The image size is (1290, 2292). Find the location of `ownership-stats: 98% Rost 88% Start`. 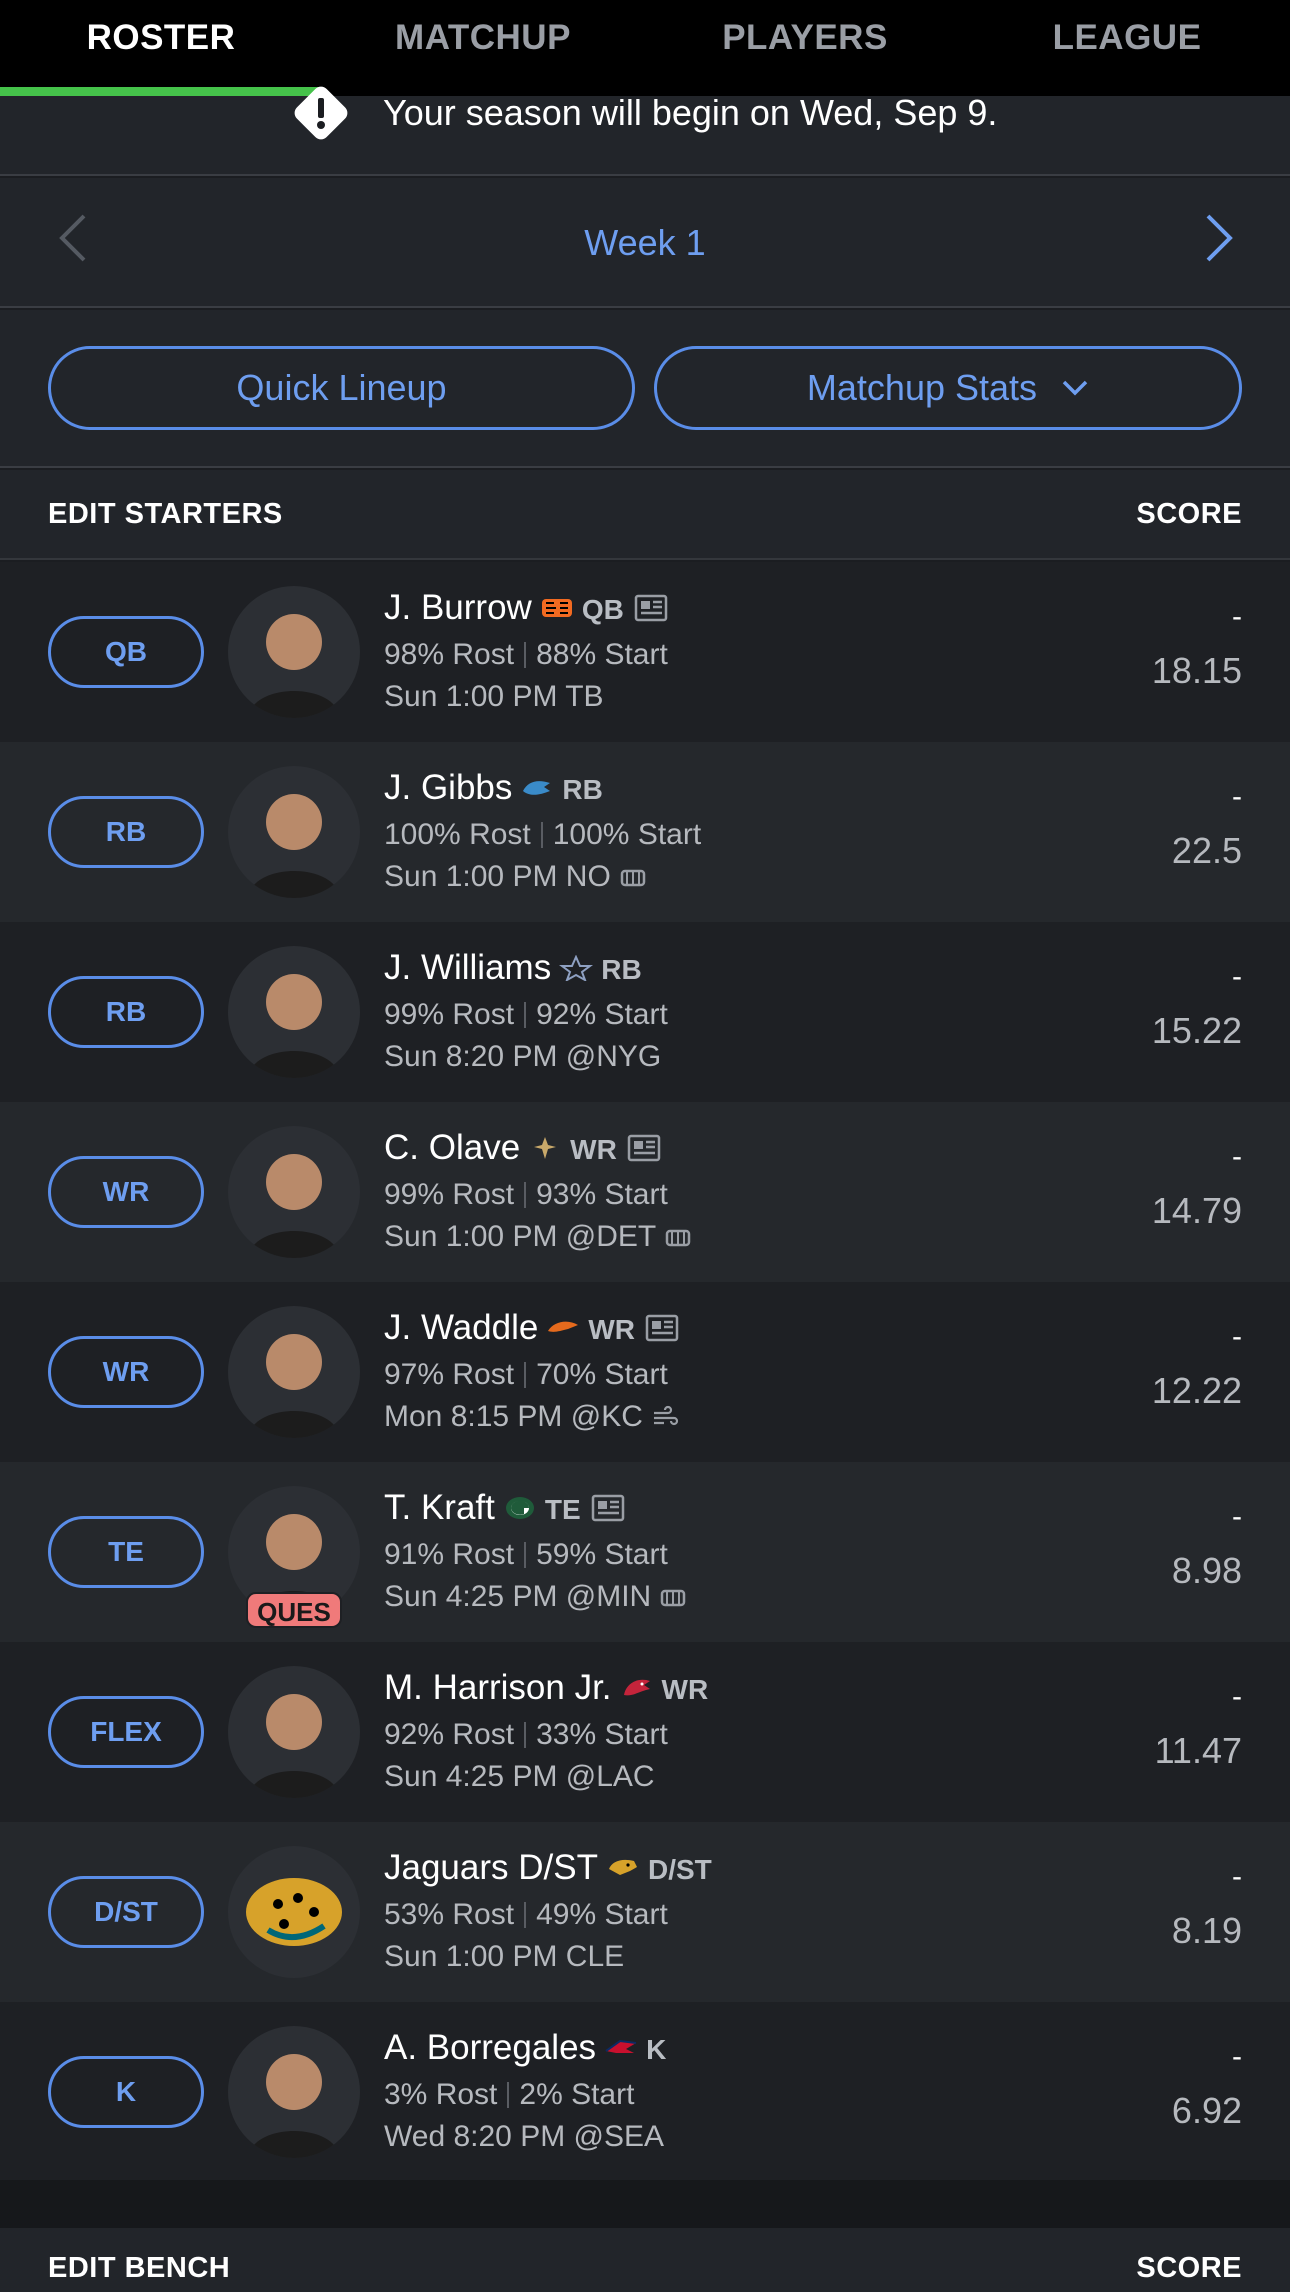

ownership-stats: 98% Rost 88% Start is located at coordinates (526, 655).